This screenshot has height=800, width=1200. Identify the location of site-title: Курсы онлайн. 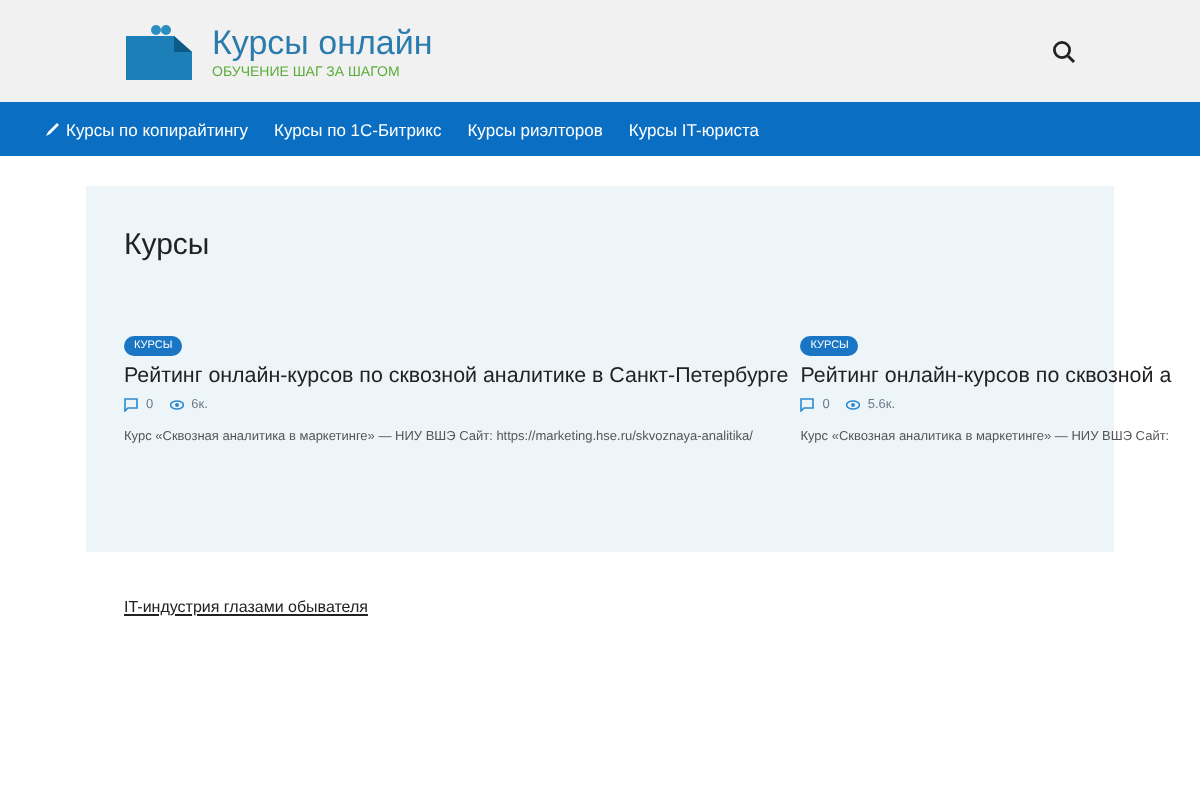
(322, 43).